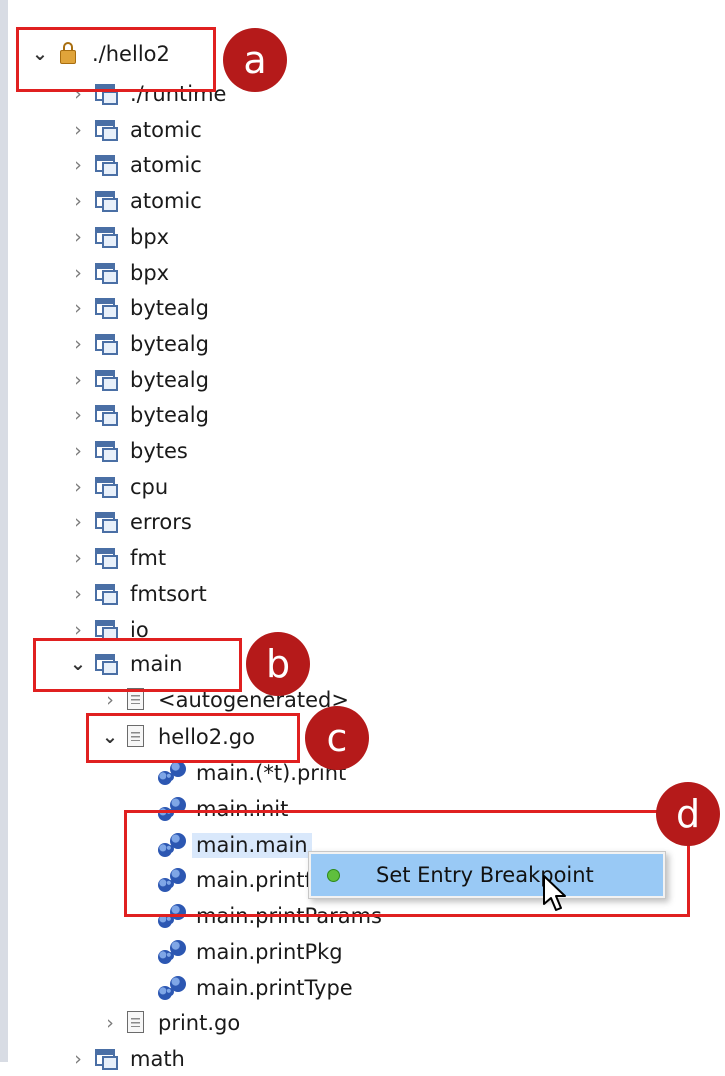  I want to click on callout-badge-b: b, so click(278, 664).